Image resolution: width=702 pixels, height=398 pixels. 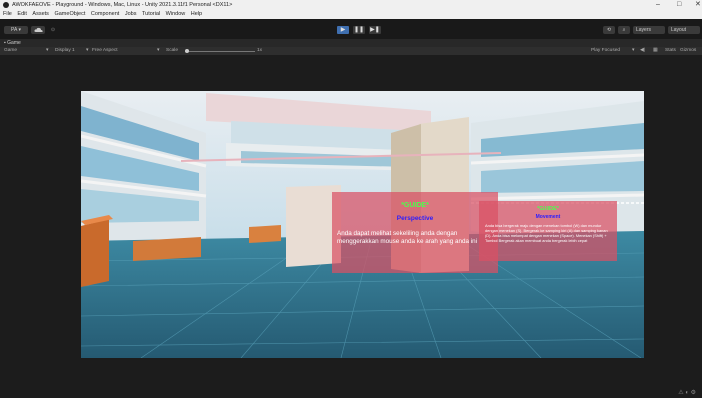 I want to click on console-icon: ⚠, so click(x=680, y=393).